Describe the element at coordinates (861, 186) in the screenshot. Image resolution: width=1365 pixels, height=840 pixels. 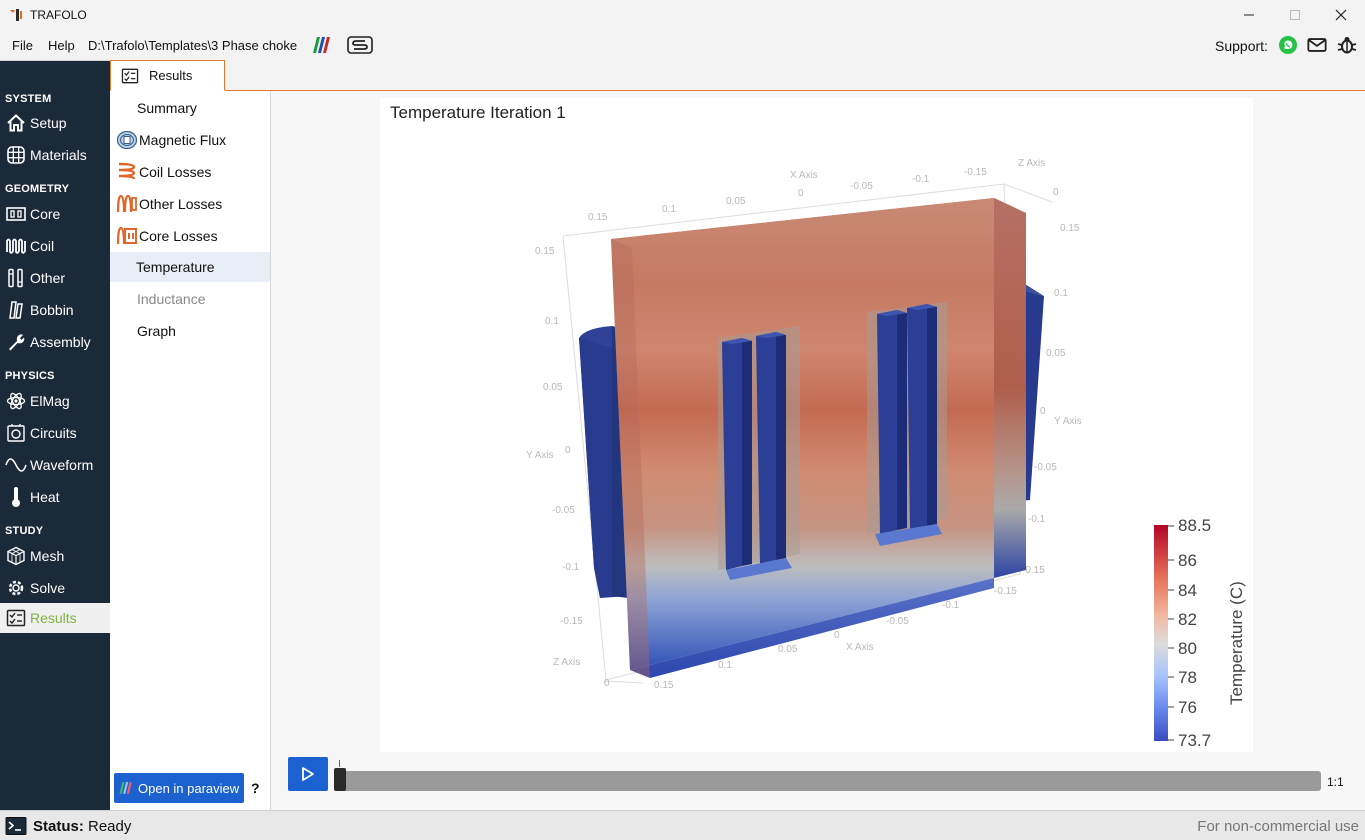
I see `x-tick-top-4: -0.05` at that location.